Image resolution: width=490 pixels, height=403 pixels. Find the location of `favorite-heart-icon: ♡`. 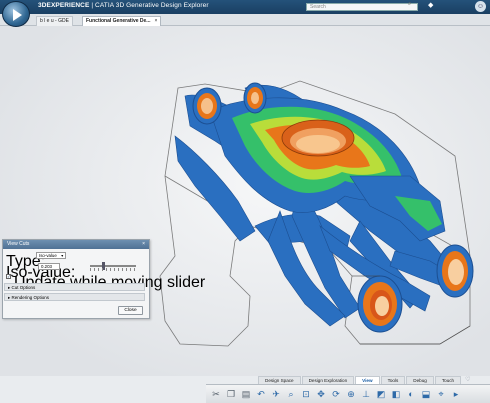

favorite-heart-icon: ♡ is located at coordinates (467, 380).